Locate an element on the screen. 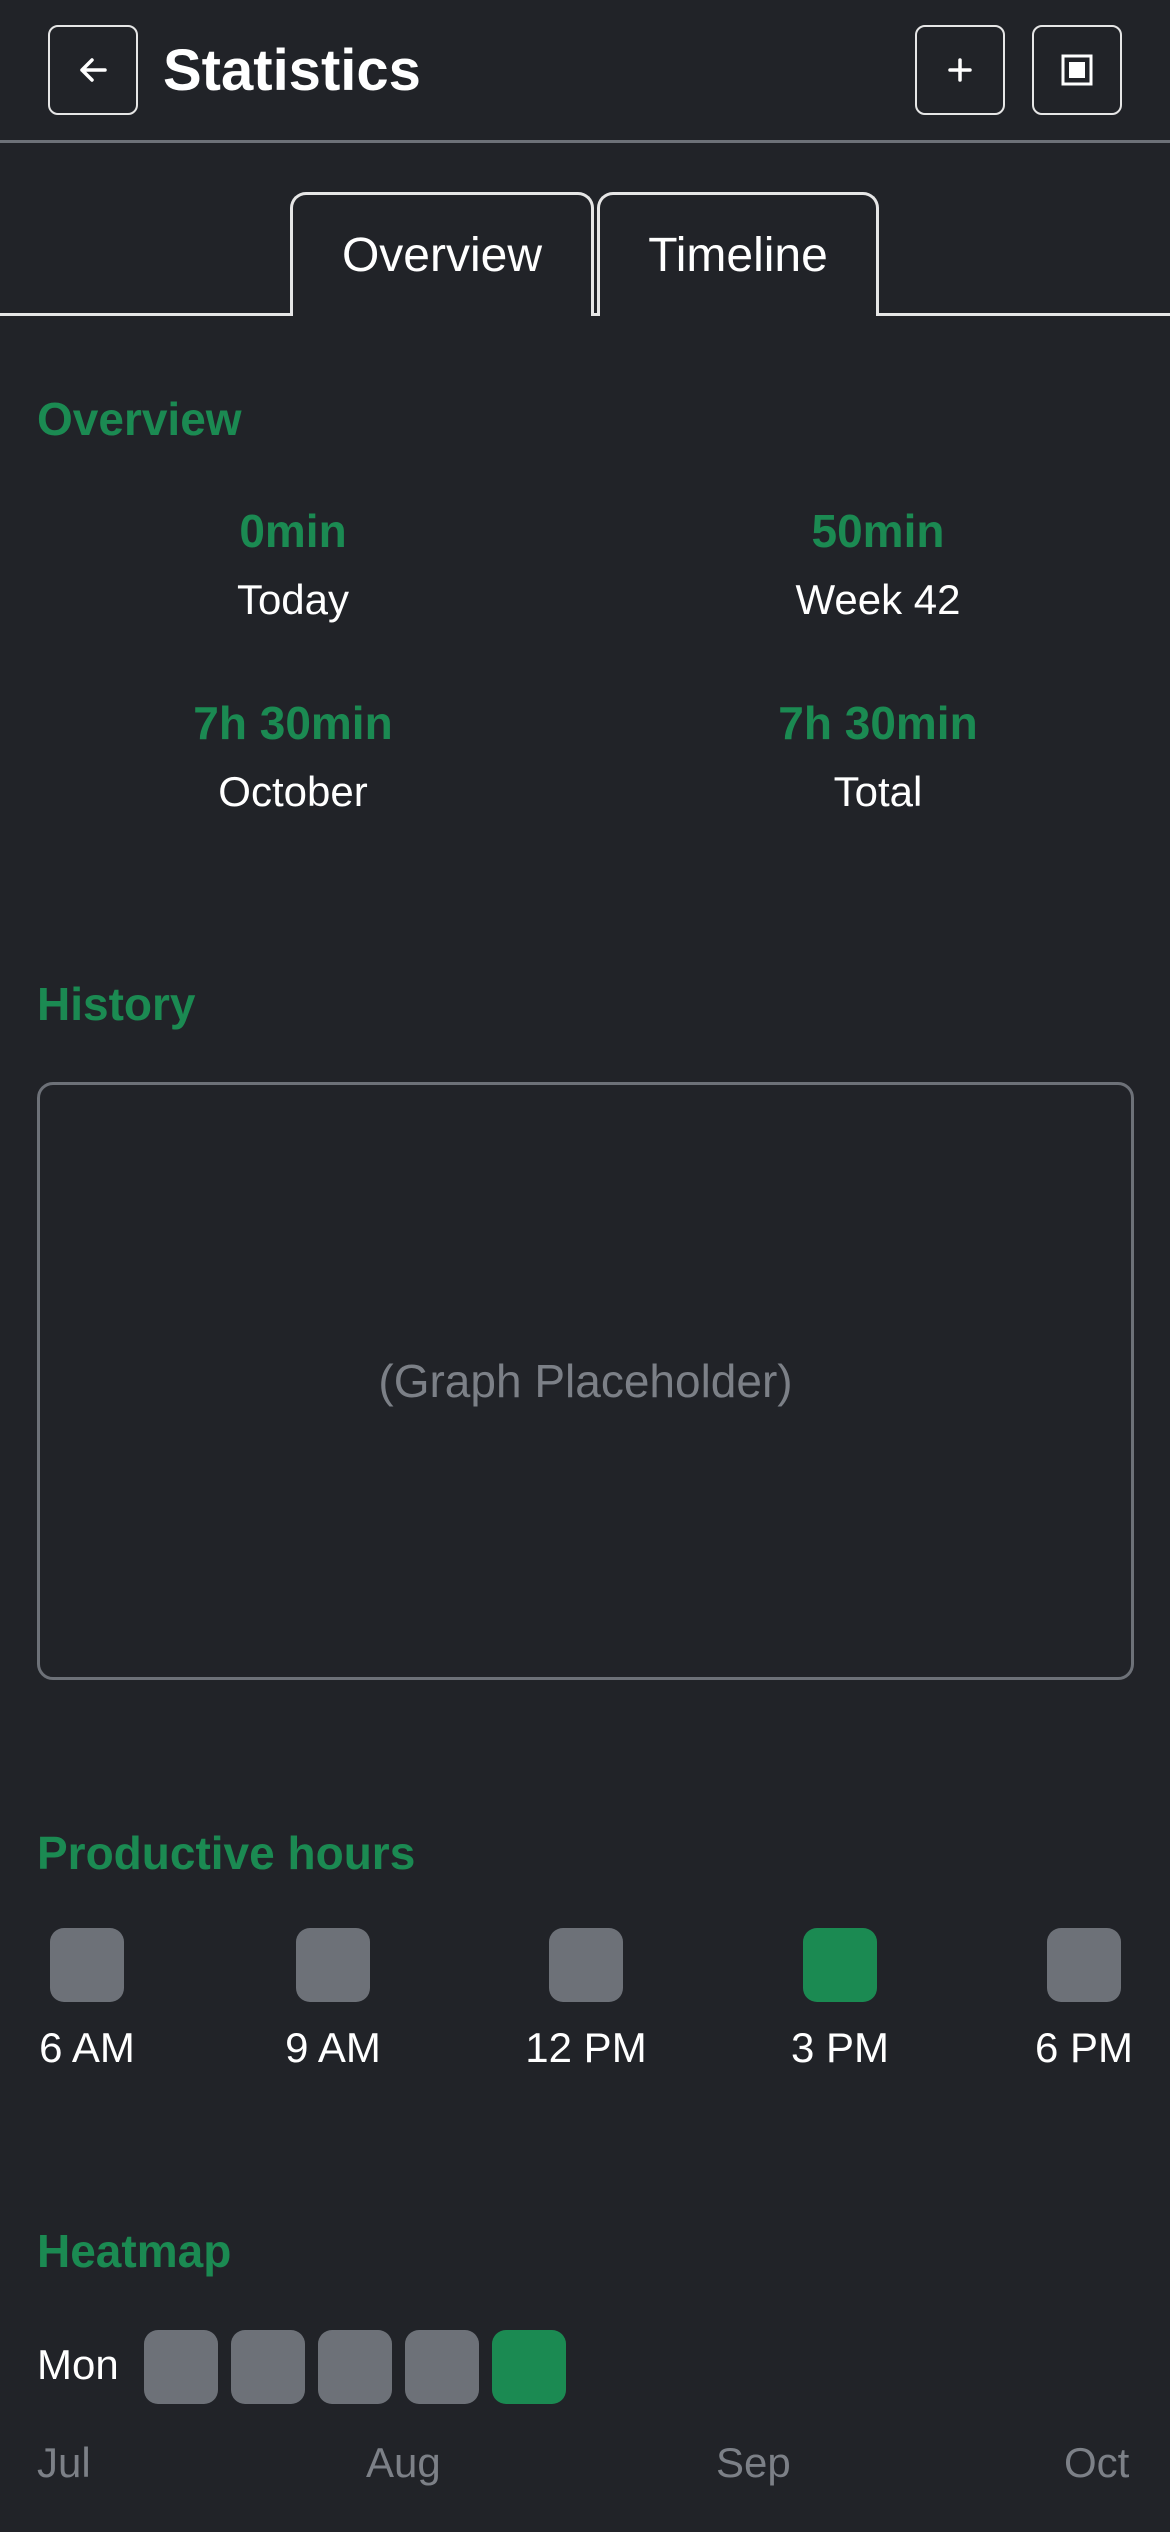 The height and width of the screenshot is (2532, 1170). stat-today: 0min Today is located at coordinates (293, 564).